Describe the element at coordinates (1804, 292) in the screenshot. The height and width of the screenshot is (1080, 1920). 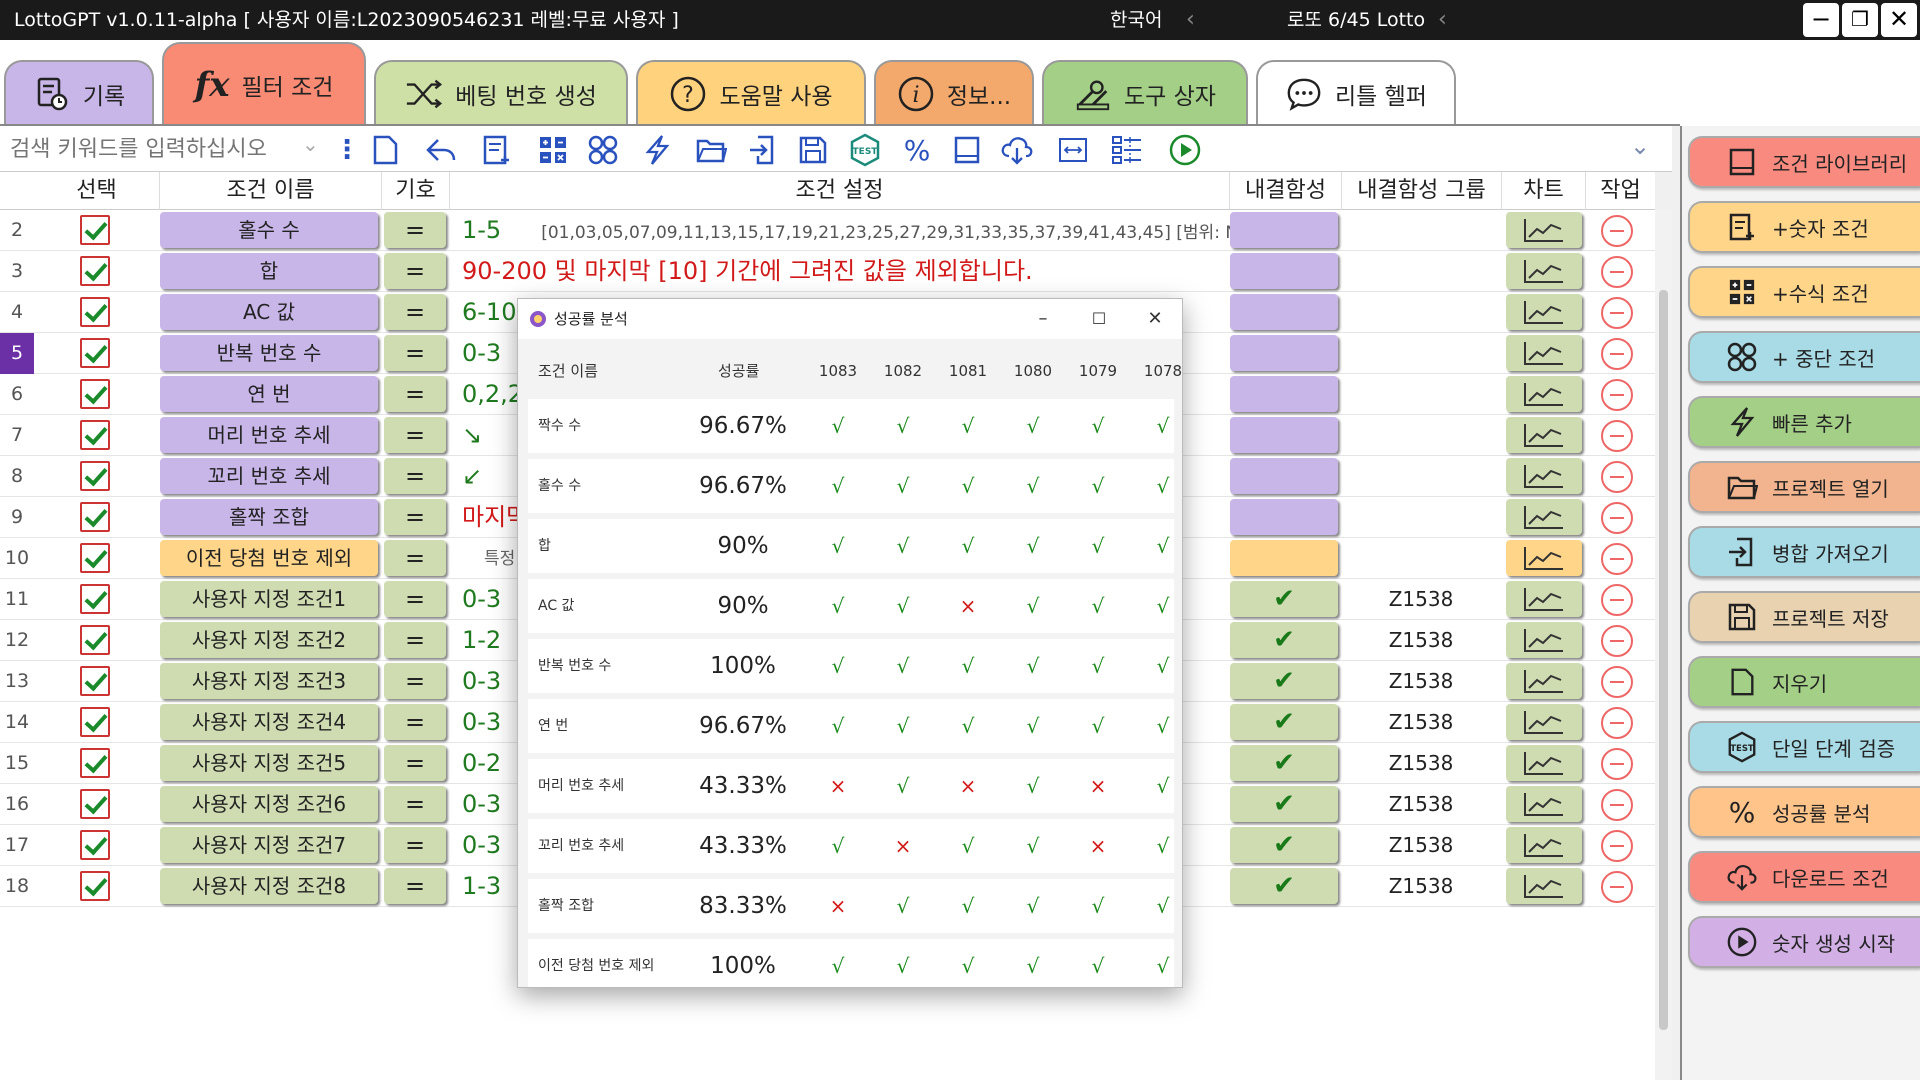
I see `add-formula-condition-button: +수식 조건` at that location.